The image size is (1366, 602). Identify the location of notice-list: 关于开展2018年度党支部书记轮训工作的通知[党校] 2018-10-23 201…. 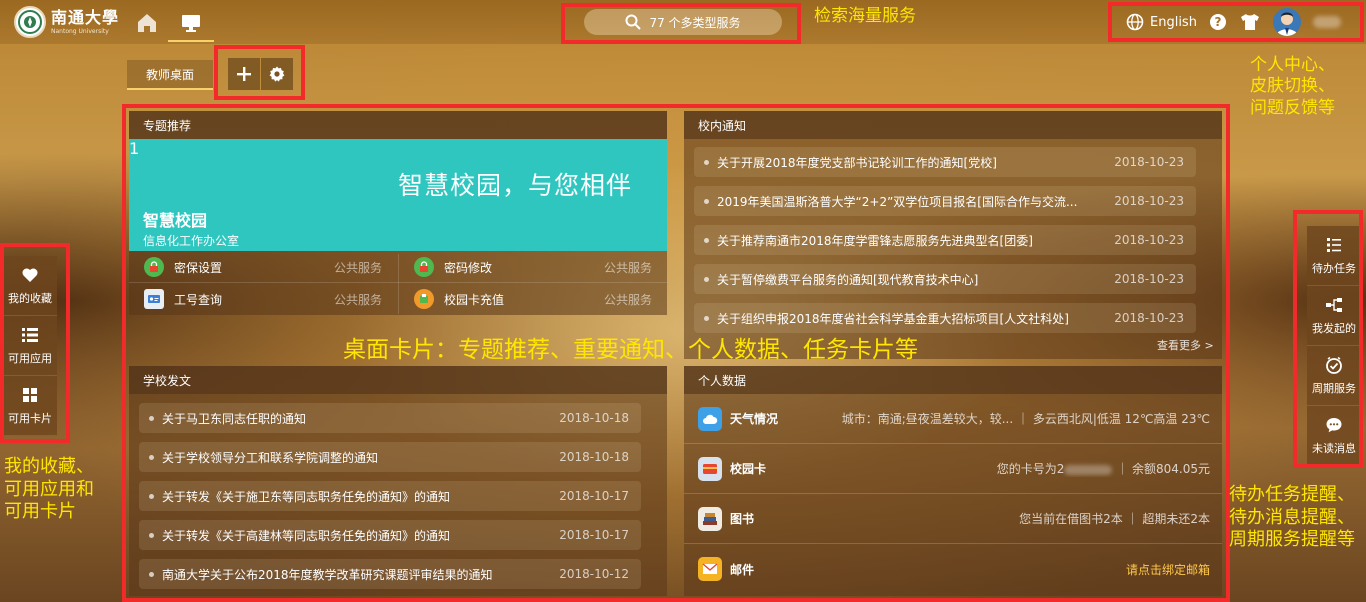
(945, 240).